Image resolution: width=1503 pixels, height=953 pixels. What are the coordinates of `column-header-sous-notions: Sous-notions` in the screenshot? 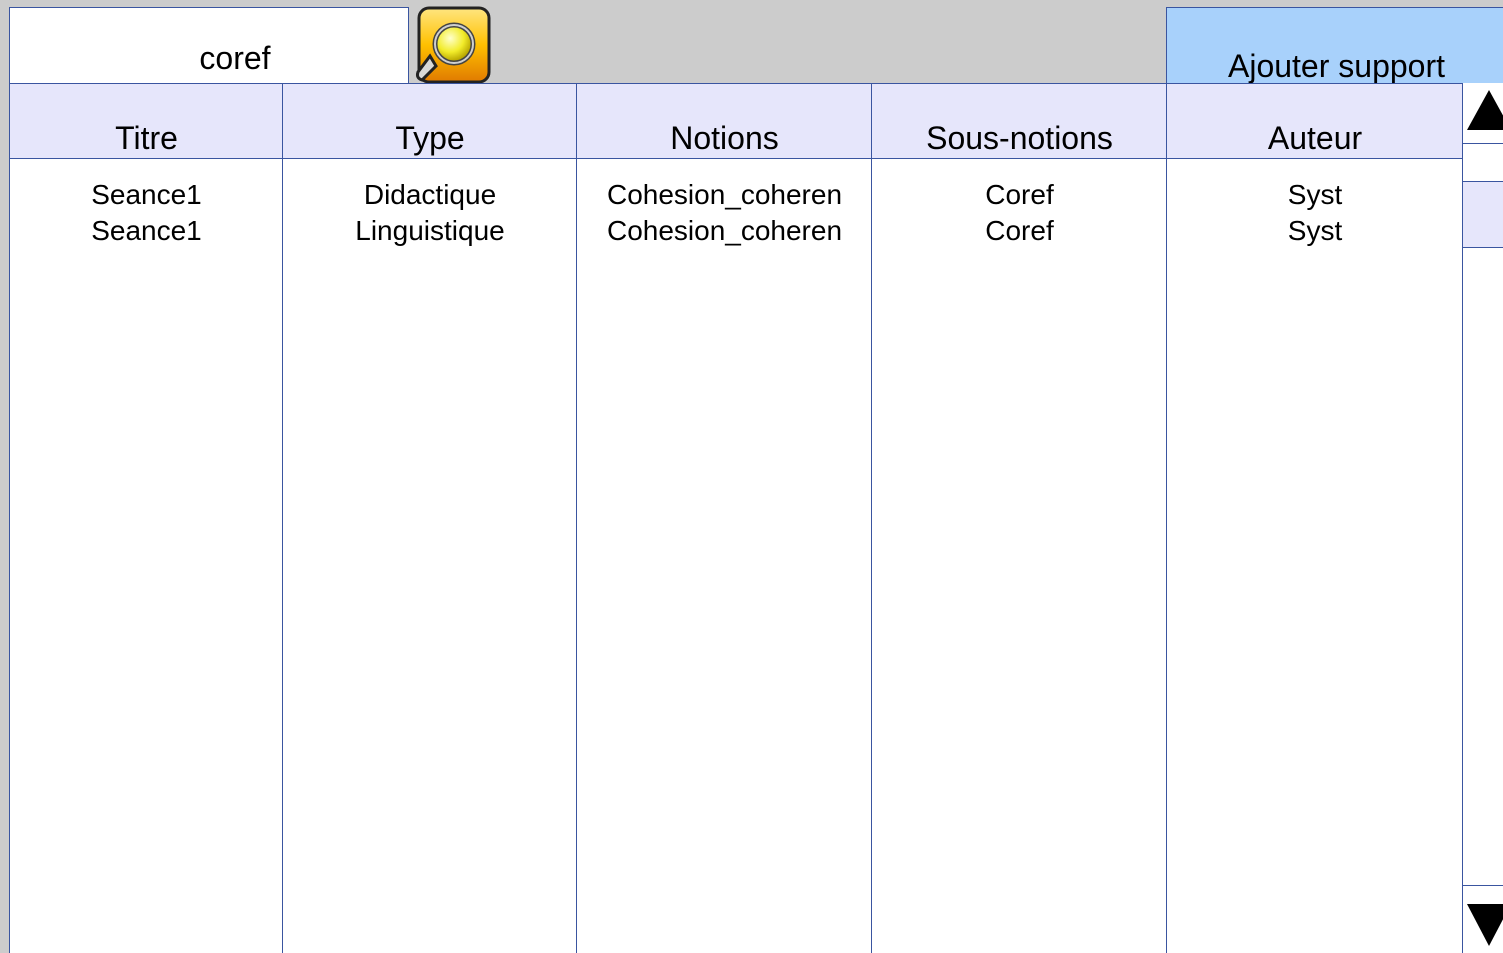 It's located at (1019, 121).